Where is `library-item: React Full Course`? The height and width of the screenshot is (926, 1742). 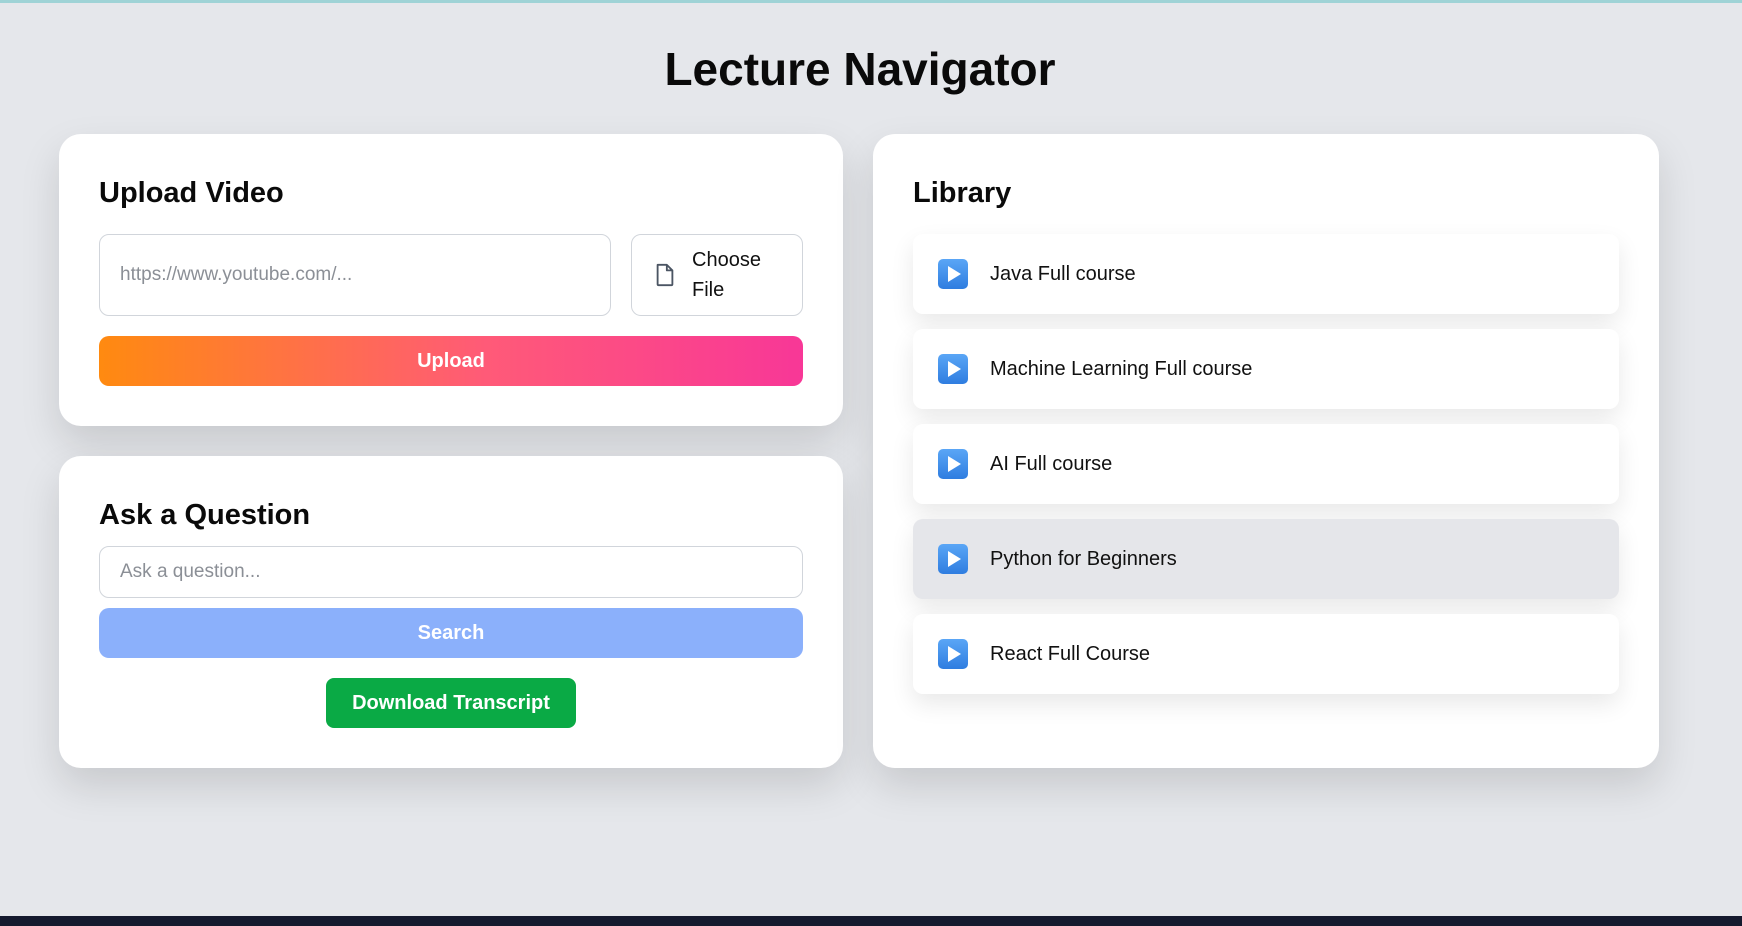 library-item: React Full Course is located at coordinates (1266, 654).